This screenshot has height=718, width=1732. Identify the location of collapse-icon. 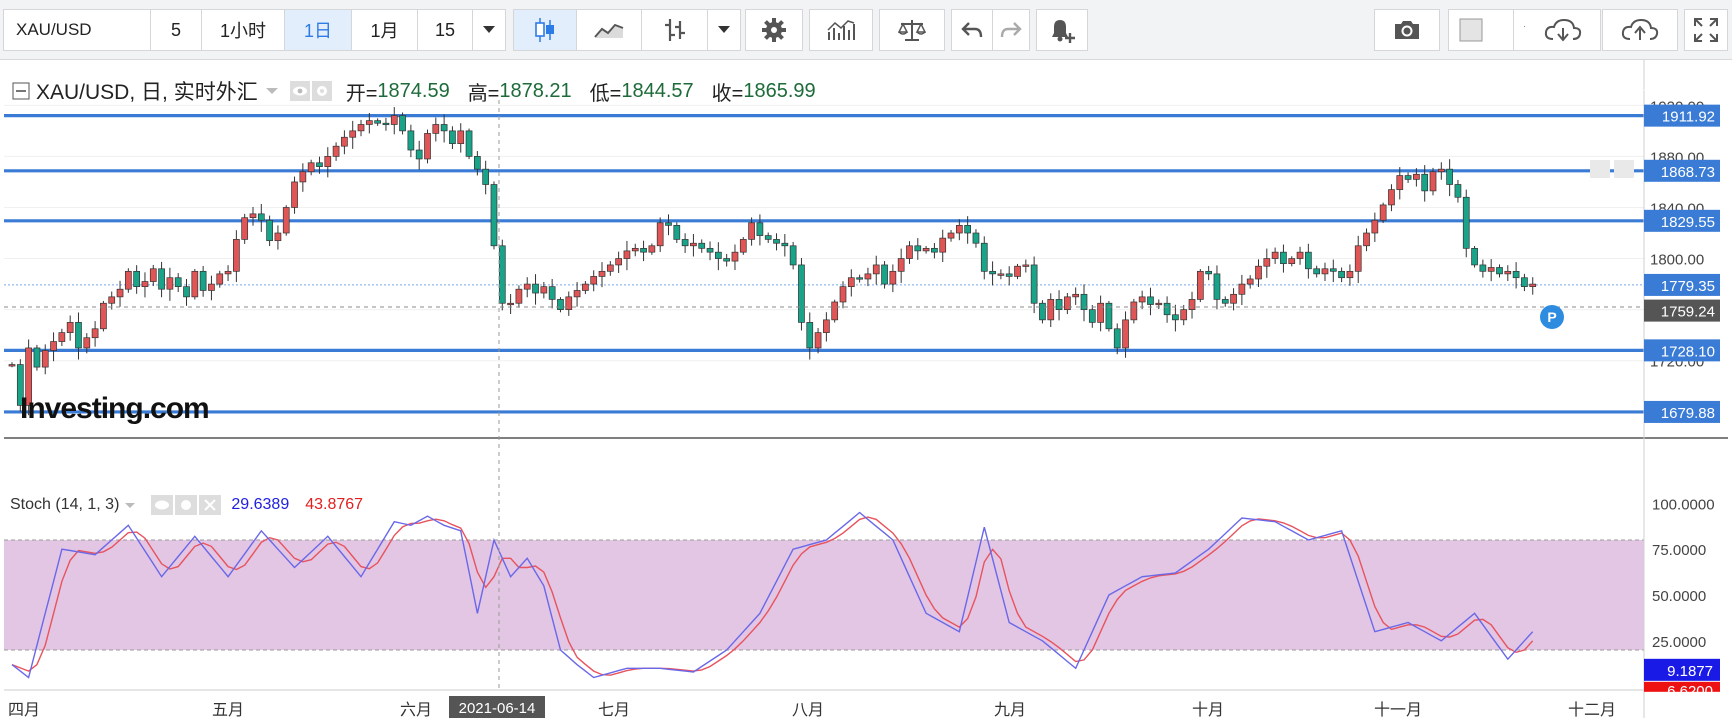
(21, 91).